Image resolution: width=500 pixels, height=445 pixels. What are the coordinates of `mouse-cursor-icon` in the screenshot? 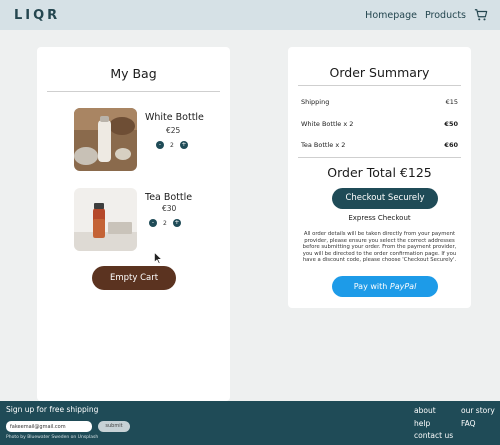 It's located at (158, 258).